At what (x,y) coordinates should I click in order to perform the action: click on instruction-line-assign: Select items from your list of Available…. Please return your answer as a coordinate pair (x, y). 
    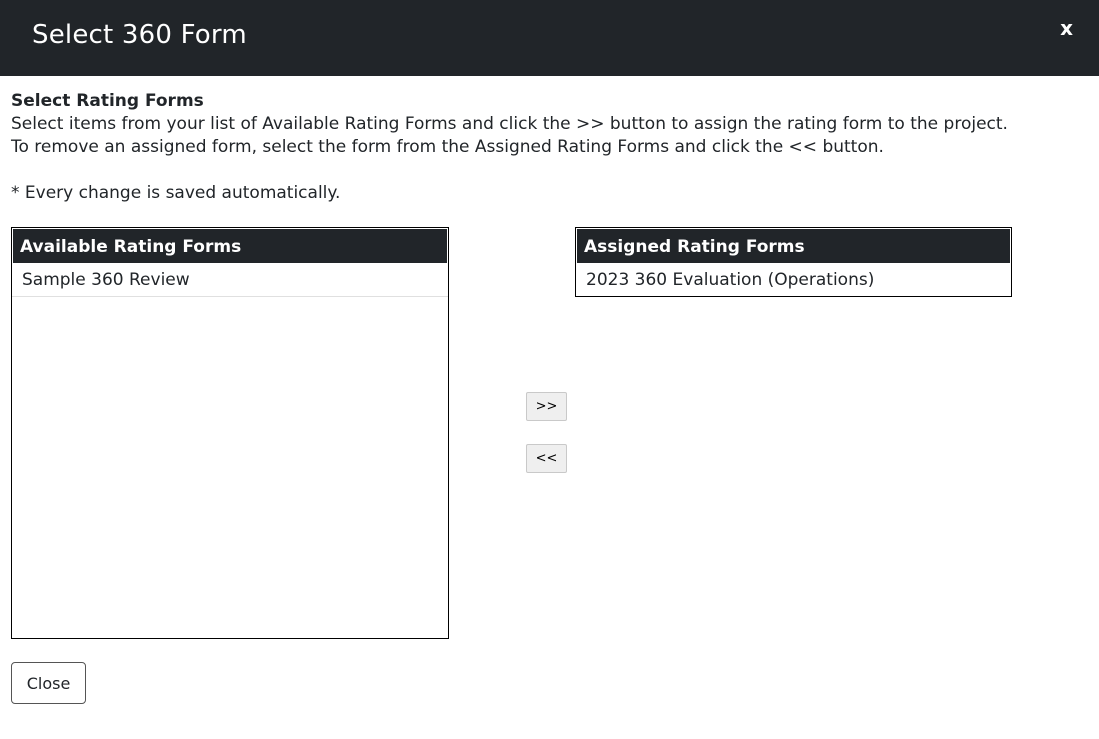
    Looking at the image, I should click on (509, 124).